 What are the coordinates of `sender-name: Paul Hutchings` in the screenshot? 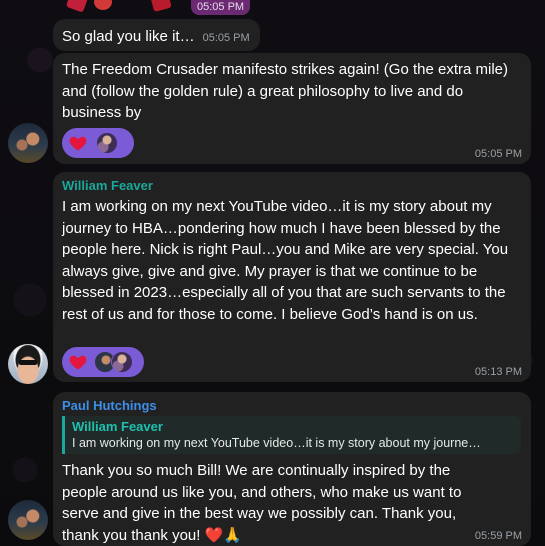 It's located at (291, 406).